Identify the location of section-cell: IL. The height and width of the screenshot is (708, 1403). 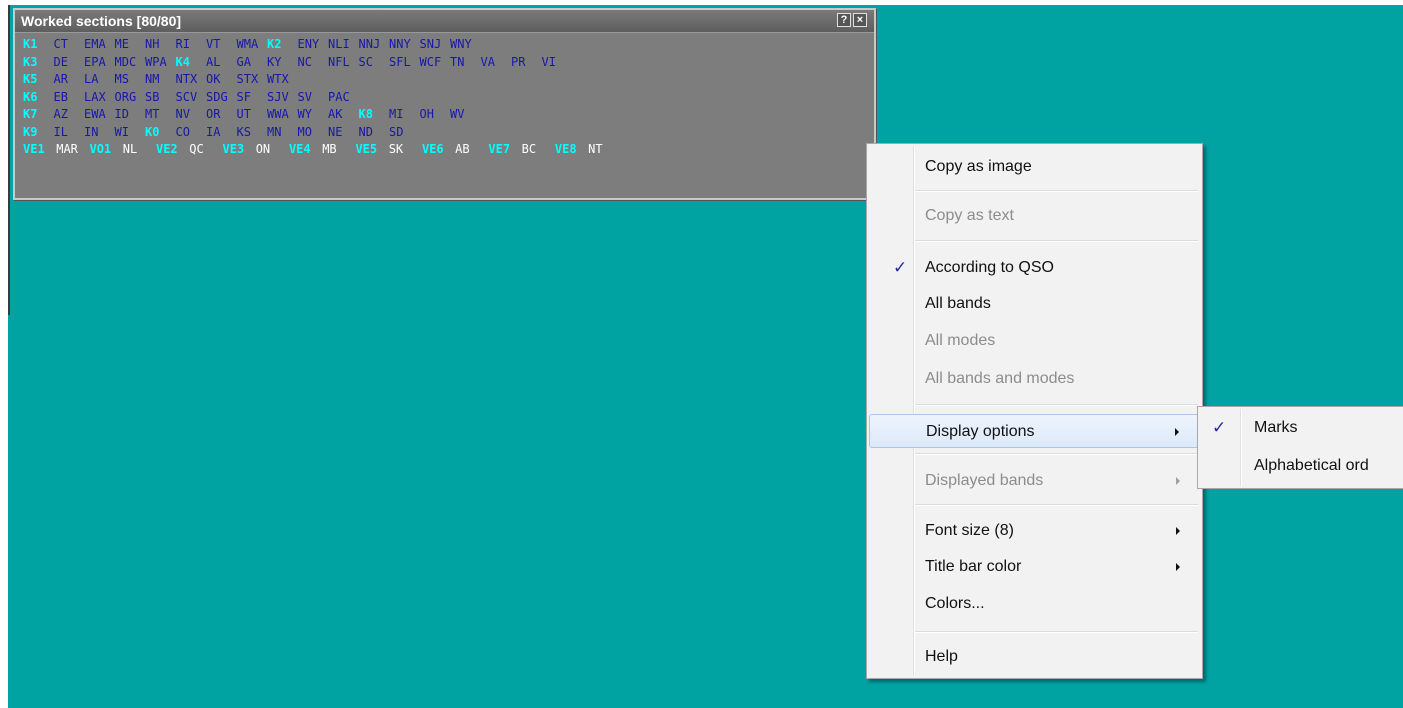
(60, 131).